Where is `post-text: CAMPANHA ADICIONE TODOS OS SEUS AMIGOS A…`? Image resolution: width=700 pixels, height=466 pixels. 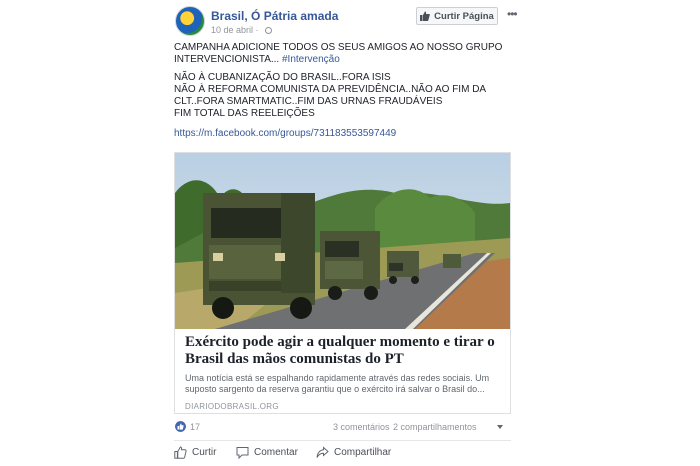 post-text: CAMPANHA ADICIONE TODOS OS SEUS AMIGOS A… is located at coordinates (346, 94).